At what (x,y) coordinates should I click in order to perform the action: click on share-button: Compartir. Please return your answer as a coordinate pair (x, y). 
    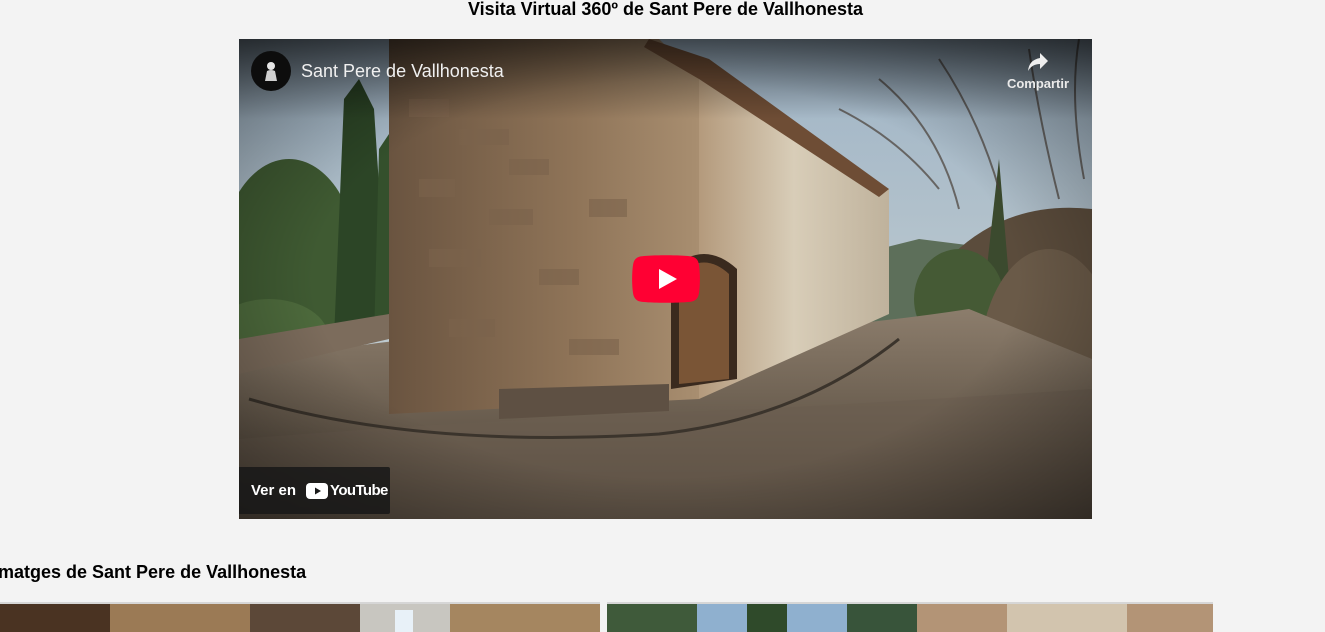
    Looking at the image, I should click on (1038, 72).